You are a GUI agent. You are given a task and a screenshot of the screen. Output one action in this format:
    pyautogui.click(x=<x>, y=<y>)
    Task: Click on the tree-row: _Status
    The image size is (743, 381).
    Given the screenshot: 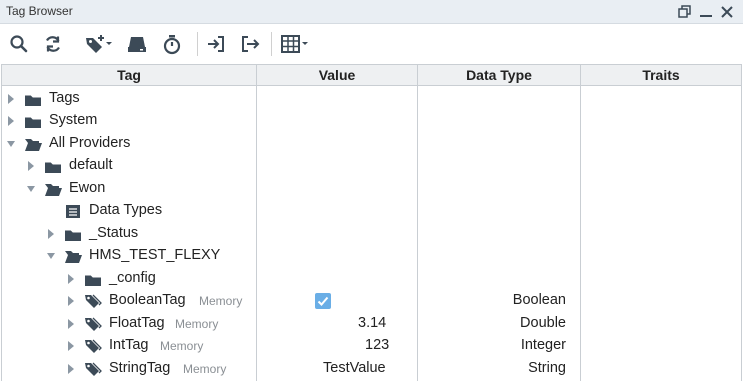 What is the action you would take?
    pyautogui.click(x=371, y=234)
    